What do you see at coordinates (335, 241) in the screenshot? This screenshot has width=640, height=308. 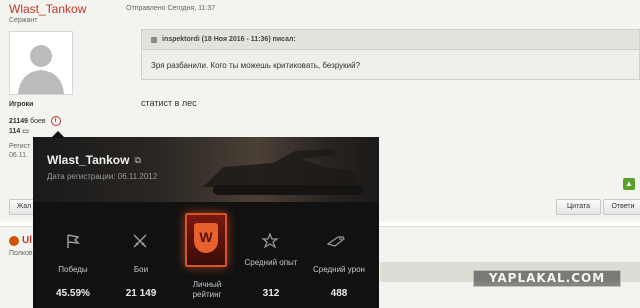 I see `shell-icon` at bounding box center [335, 241].